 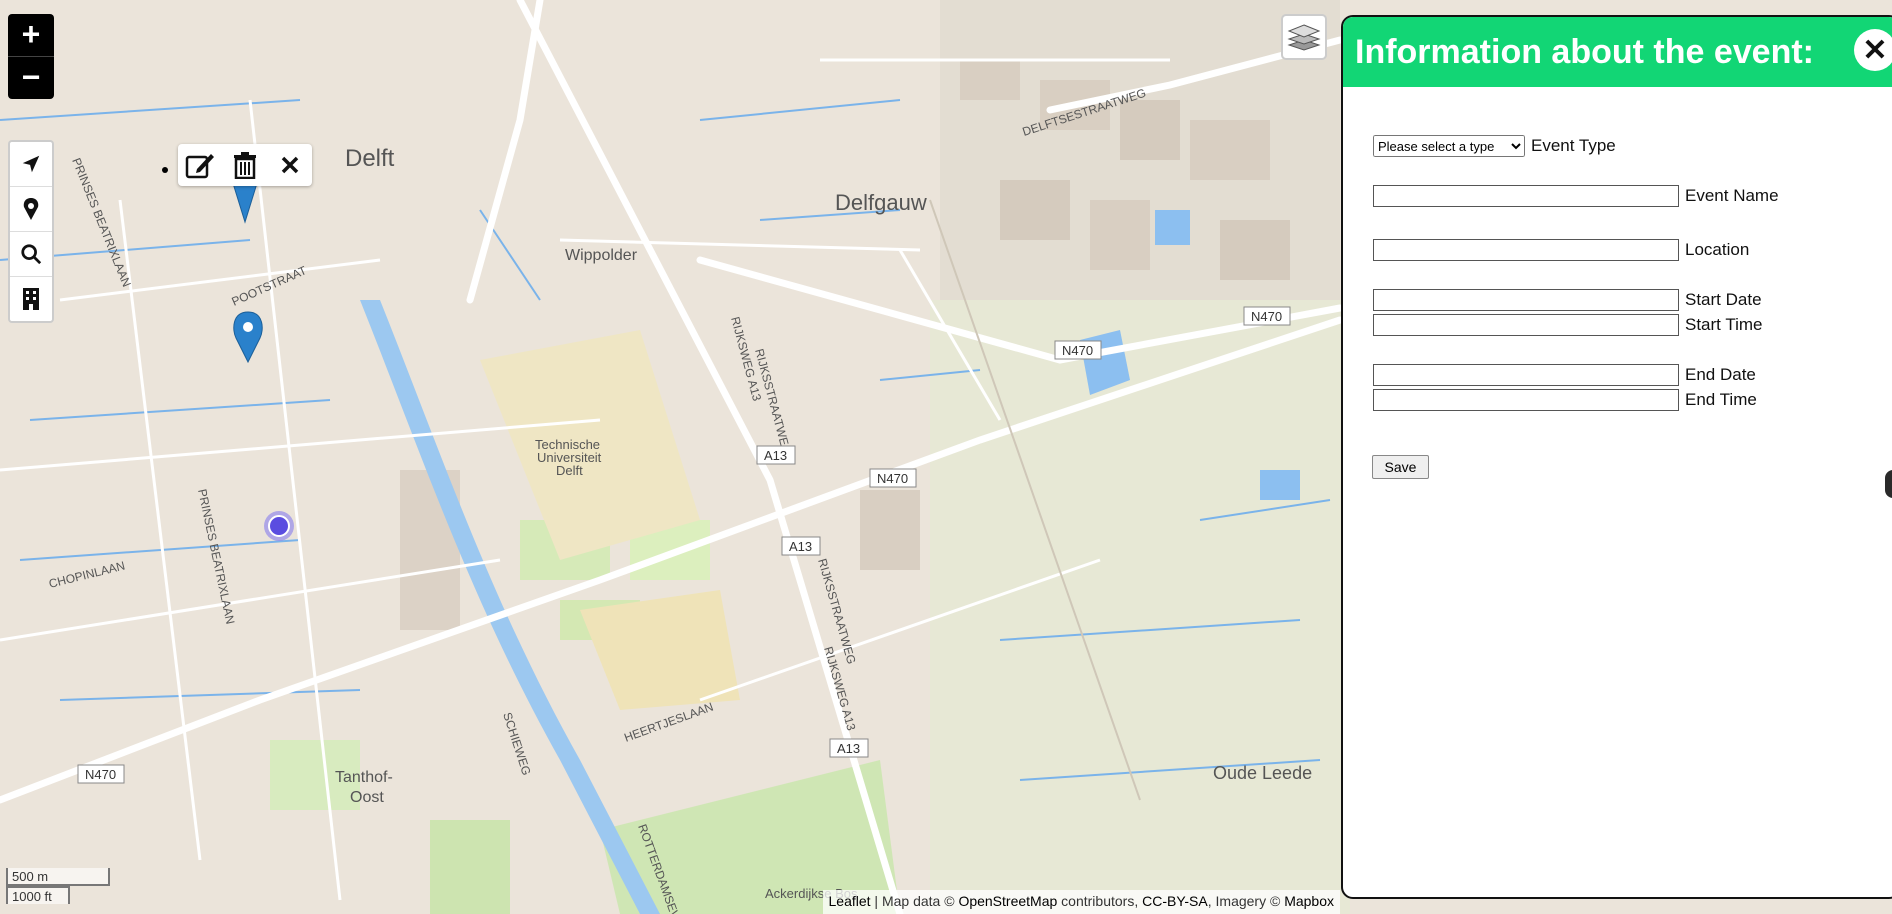 What do you see at coordinates (367, 797) in the screenshot?
I see `label-tanthof-line2: Oost` at bounding box center [367, 797].